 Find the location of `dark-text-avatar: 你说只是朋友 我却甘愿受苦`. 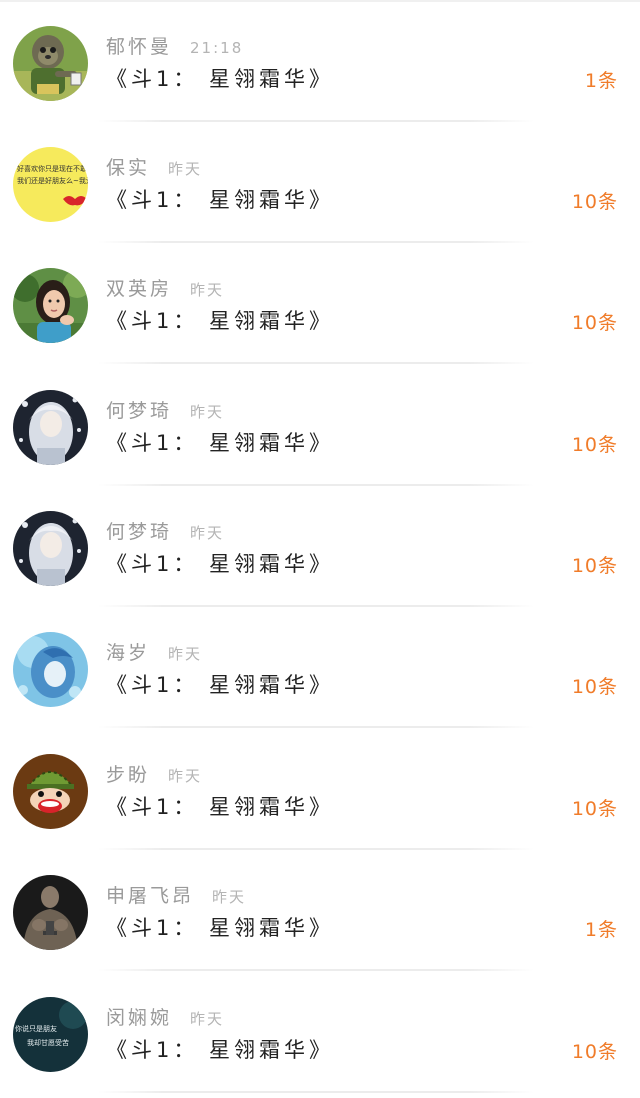

dark-text-avatar: 你说只是朋友 我却甘愿受苦 is located at coordinates (50, 1034).